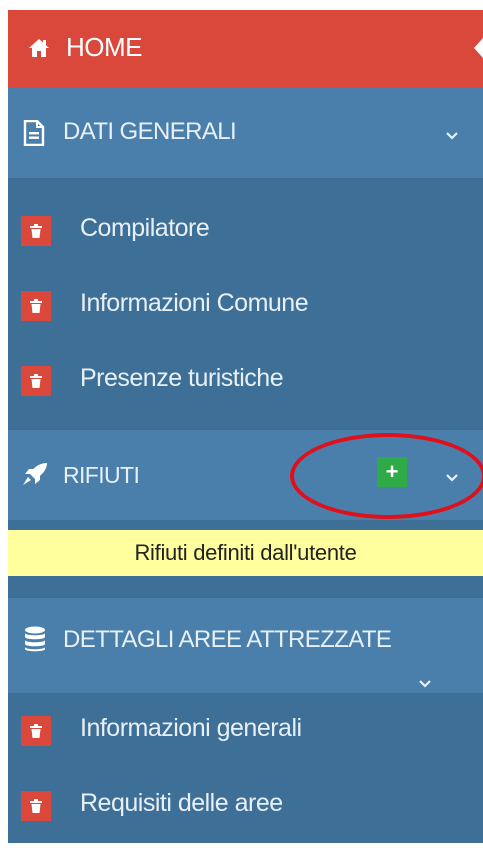 The image size is (483, 851). I want to click on menu-section-dettagli-aree-attrezzate: DETTAGLI AREE ATTREZZATE, so click(245, 645).